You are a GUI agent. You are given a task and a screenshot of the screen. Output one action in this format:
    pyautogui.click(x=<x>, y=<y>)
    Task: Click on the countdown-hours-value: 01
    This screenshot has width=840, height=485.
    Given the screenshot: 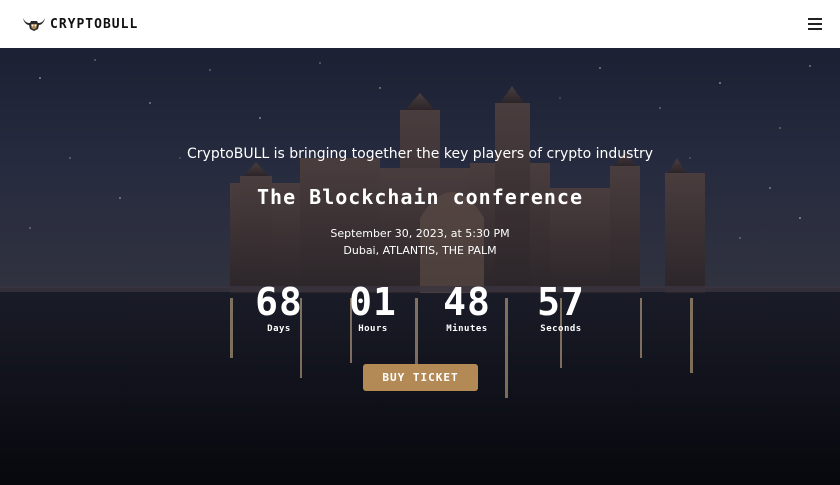 What is the action you would take?
    pyautogui.click(x=373, y=302)
    